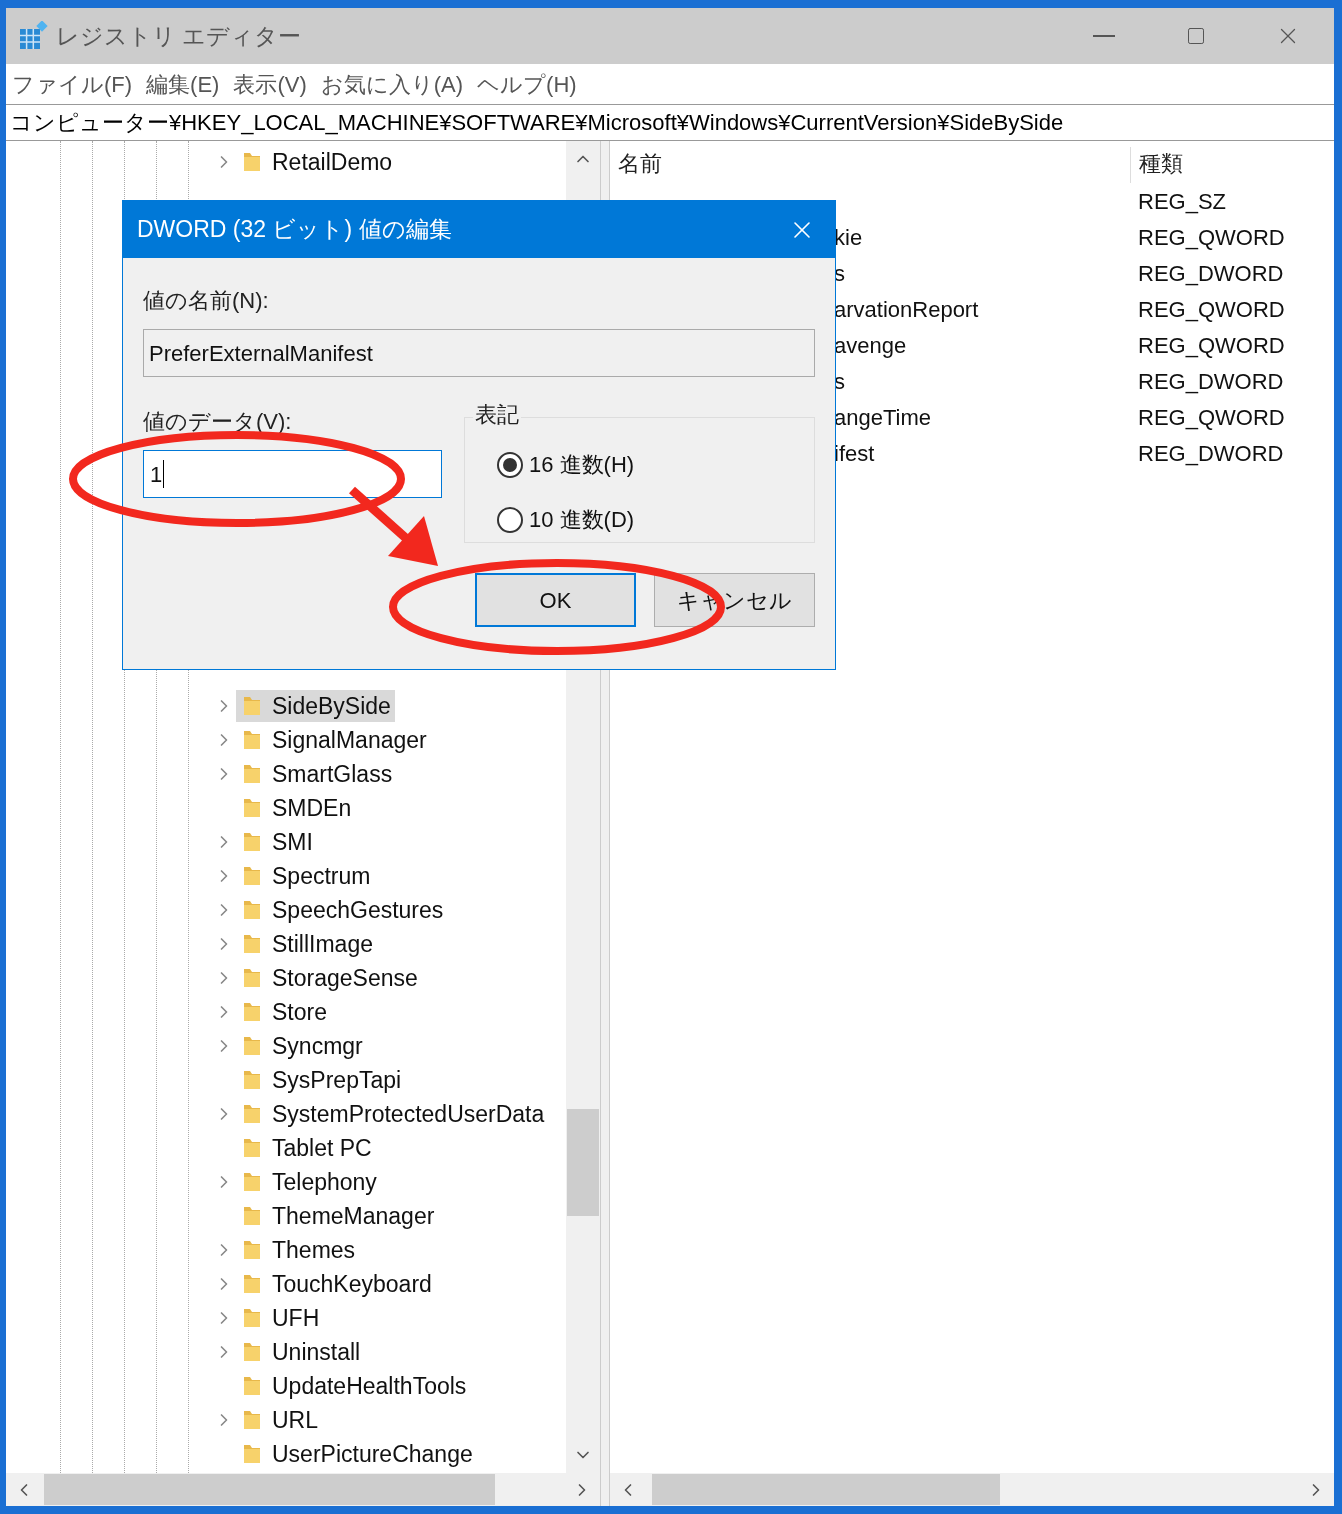 The height and width of the screenshot is (1514, 1342). Describe the element at coordinates (870, 165) in the screenshot. I see `column-header: 名前` at that location.